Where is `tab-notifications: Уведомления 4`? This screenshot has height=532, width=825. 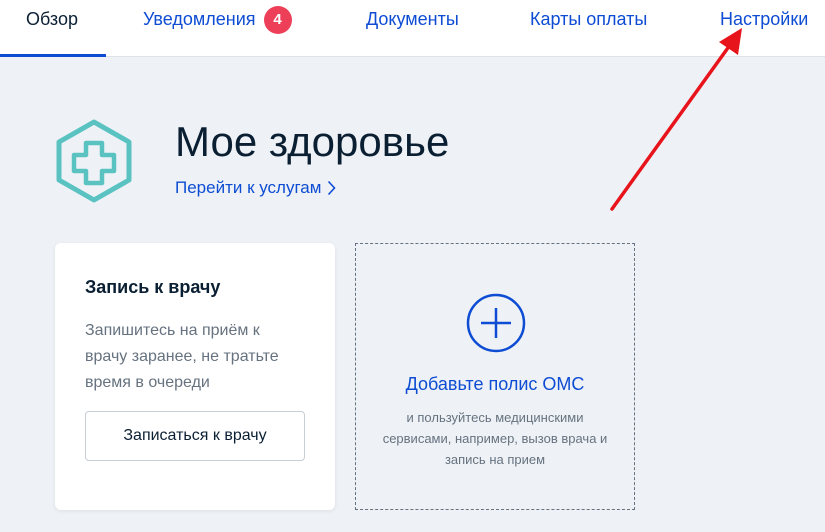 tab-notifications: Уведомления 4 is located at coordinates (217, 28).